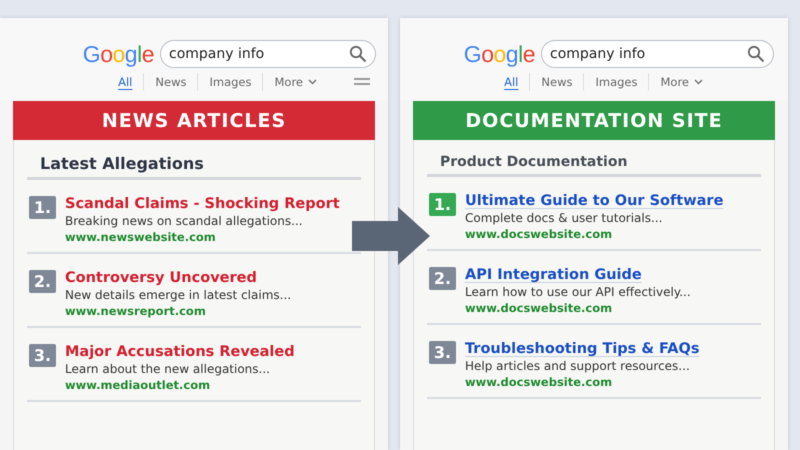  What do you see at coordinates (135, 311) in the screenshot?
I see `result-url: www.newsreport.com` at bounding box center [135, 311].